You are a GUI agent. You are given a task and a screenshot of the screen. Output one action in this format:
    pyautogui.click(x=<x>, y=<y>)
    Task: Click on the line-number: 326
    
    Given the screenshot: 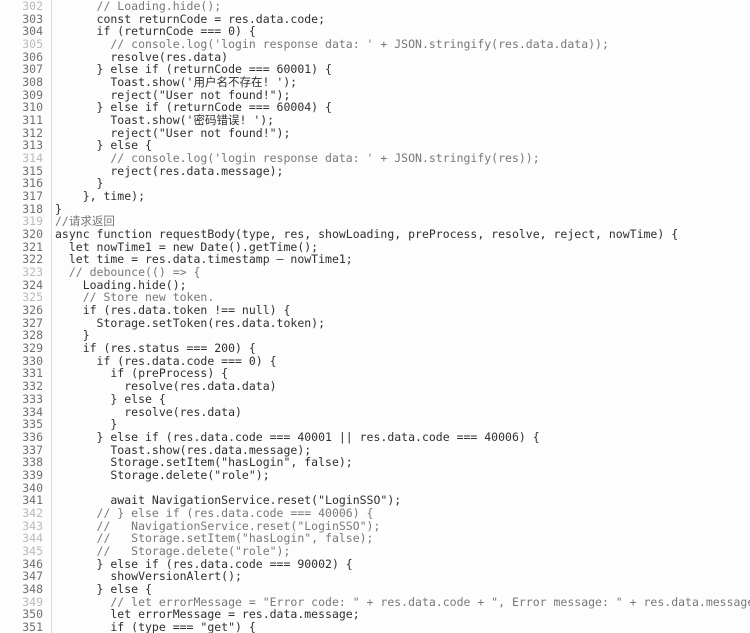 What is the action you would take?
    pyautogui.click(x=32, y=310)
    